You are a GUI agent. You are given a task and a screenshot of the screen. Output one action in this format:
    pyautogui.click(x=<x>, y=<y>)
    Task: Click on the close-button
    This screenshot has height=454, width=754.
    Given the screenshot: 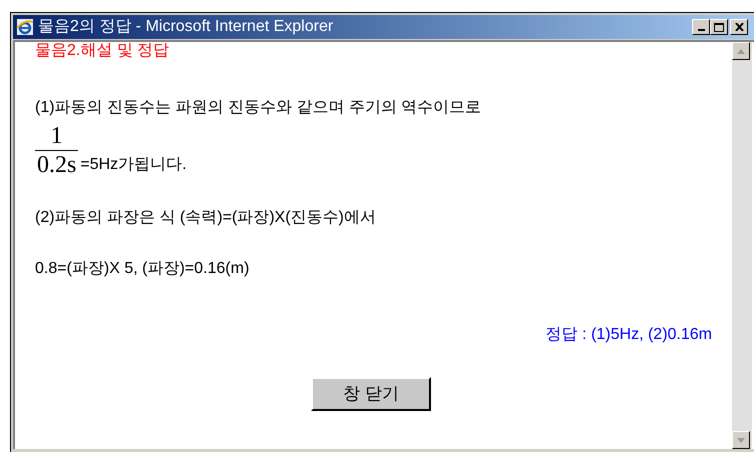 What is the action you would take?
    pyautogui.click(x=739, y=27)
    